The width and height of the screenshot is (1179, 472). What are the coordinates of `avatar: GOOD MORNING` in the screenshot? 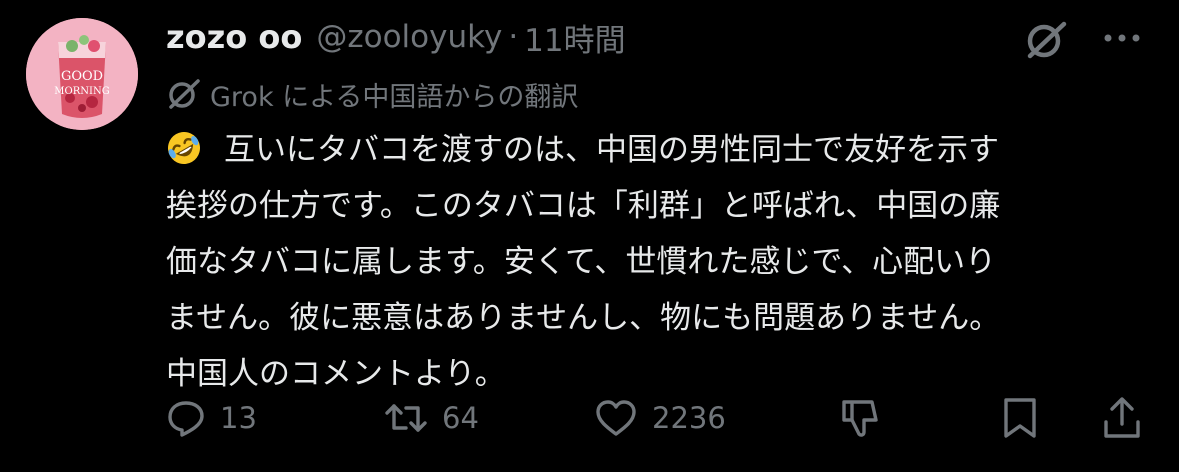 It's located at (82, 74).